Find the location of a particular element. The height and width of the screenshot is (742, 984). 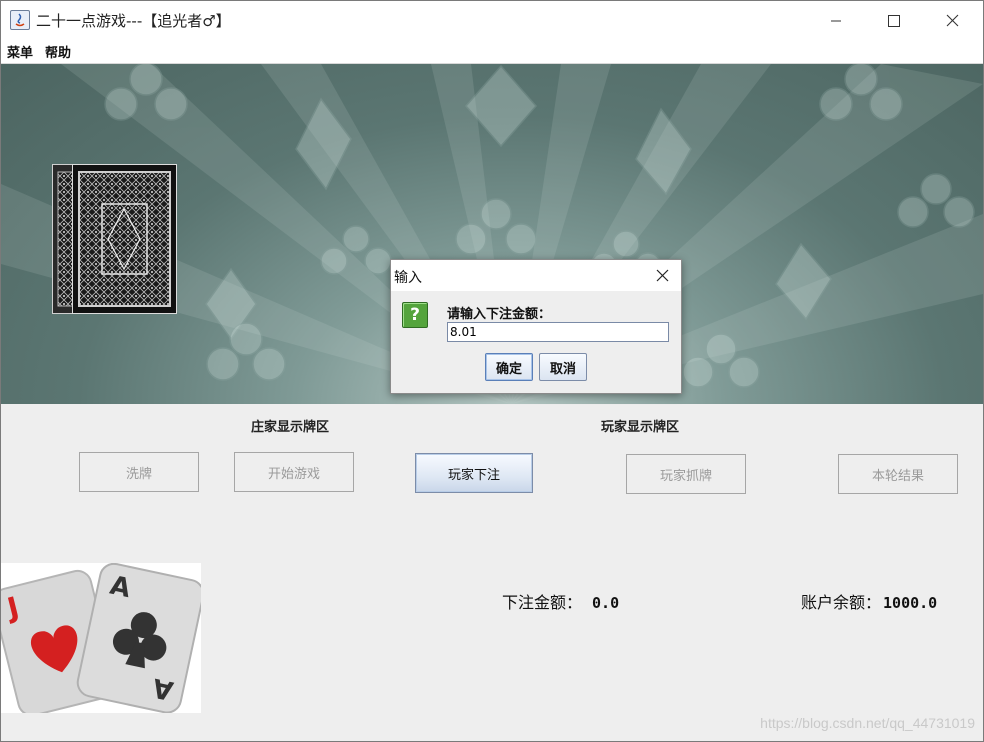

window-title: 二十一点游戏---【追光者♂】 is located at coordinates (133, 21).